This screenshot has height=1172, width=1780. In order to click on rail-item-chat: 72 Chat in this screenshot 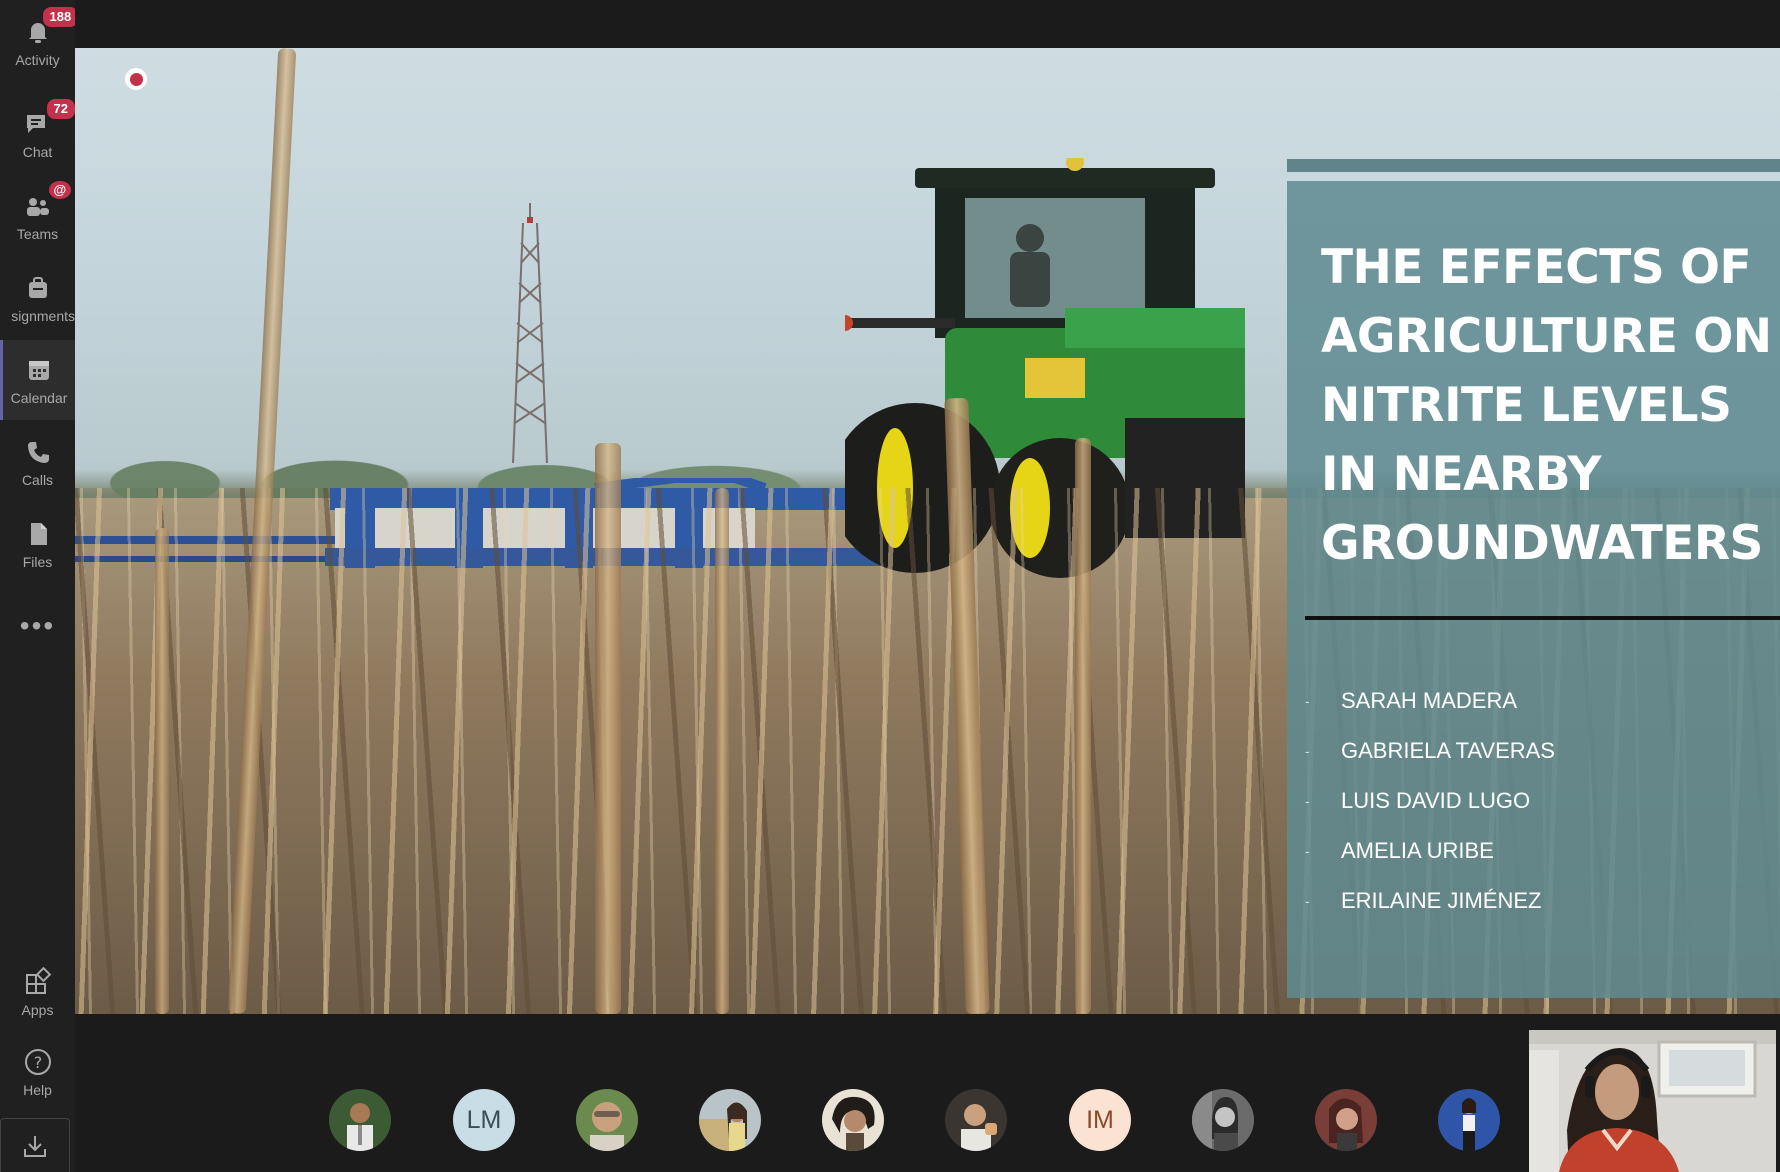, I will do `click(38, 134)`.